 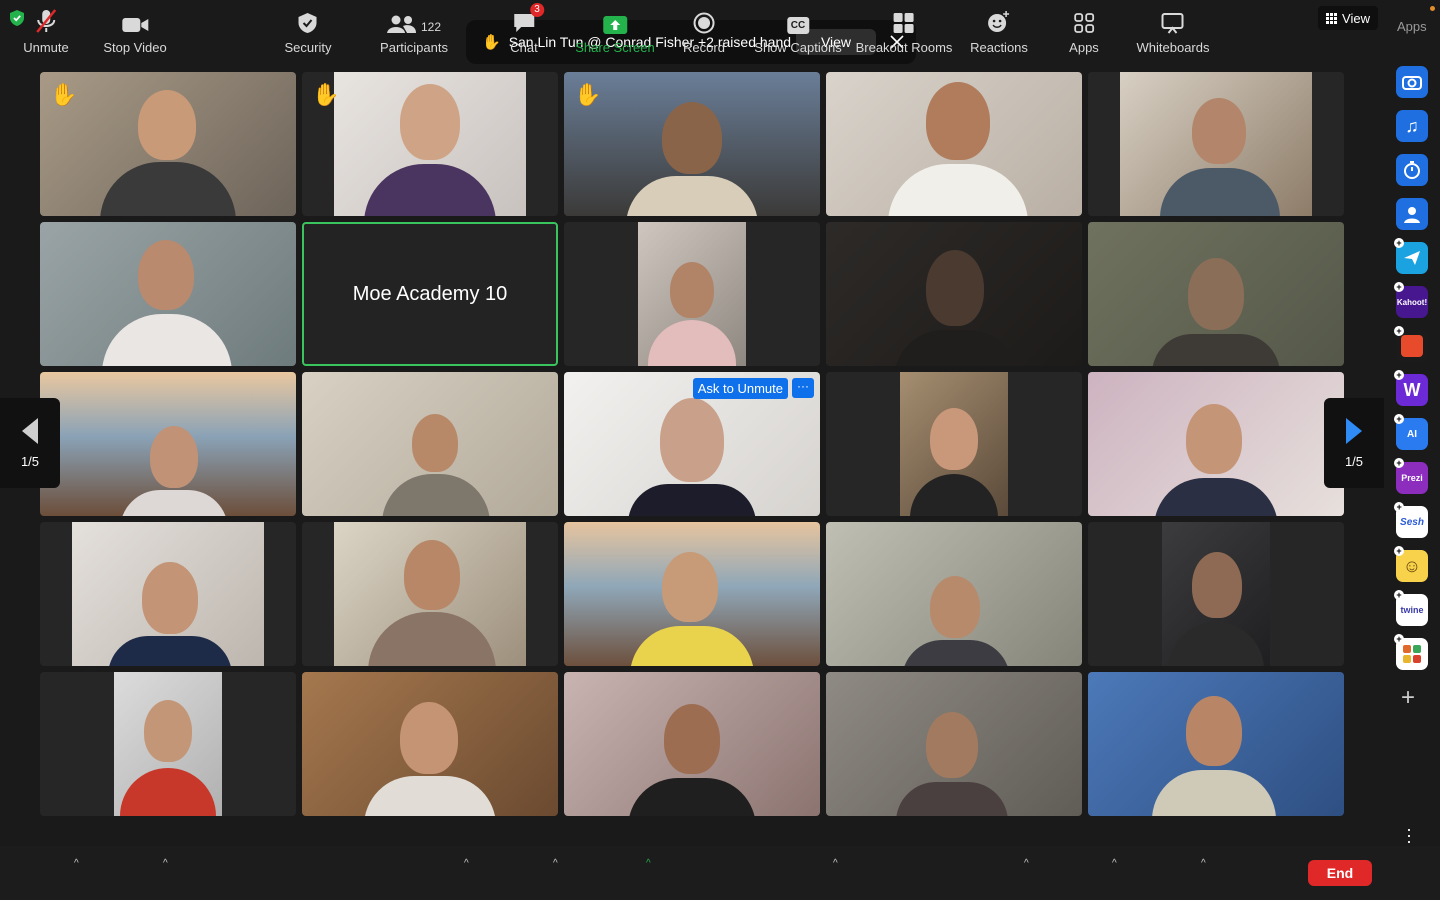 I want to click on chat-options-caret-icon: ^, so click(x=555, y=863).